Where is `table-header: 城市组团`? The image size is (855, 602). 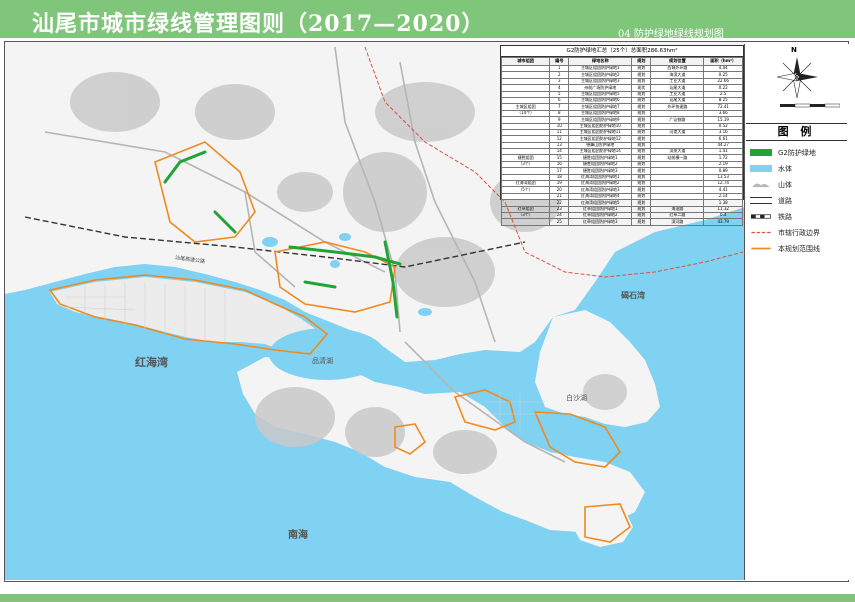 table-header: 城市组团 is located at coordinates (525, 61).